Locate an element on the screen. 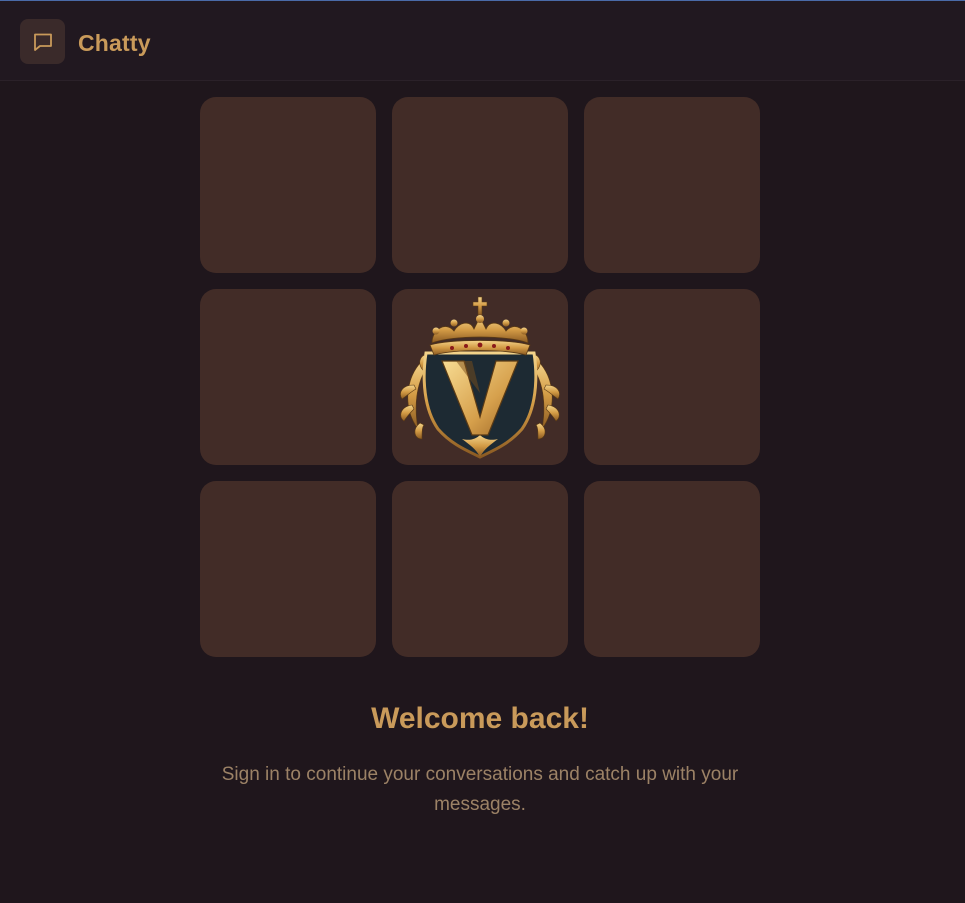 The image size is (965, 903). crown-v-emblem-icon is located at coordinates (480, 377).